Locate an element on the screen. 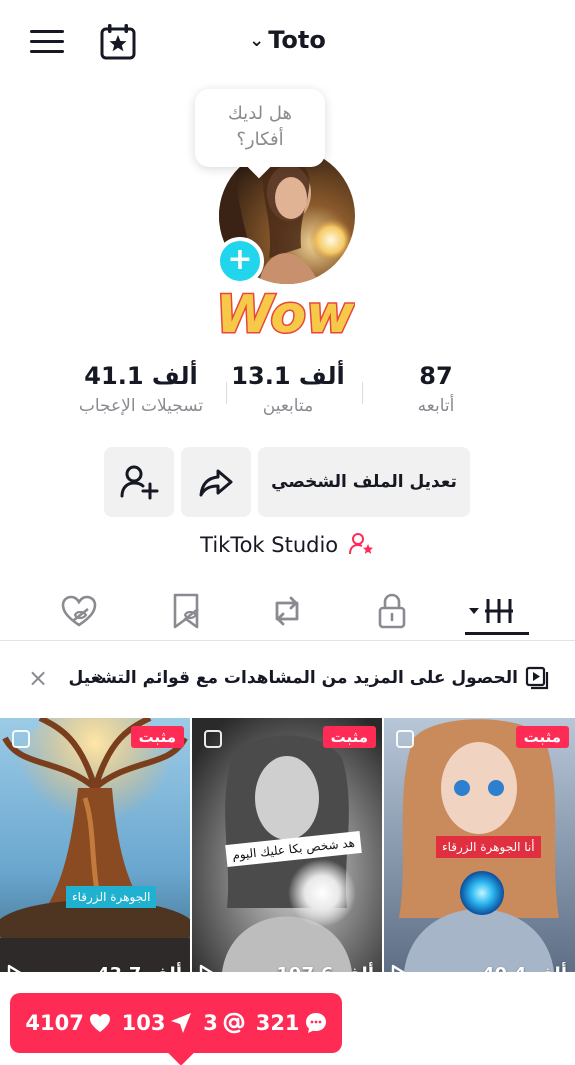 The image size is (575, 1065). bubble-line-2: أفكار؟ is located at coordinates (260, 139).